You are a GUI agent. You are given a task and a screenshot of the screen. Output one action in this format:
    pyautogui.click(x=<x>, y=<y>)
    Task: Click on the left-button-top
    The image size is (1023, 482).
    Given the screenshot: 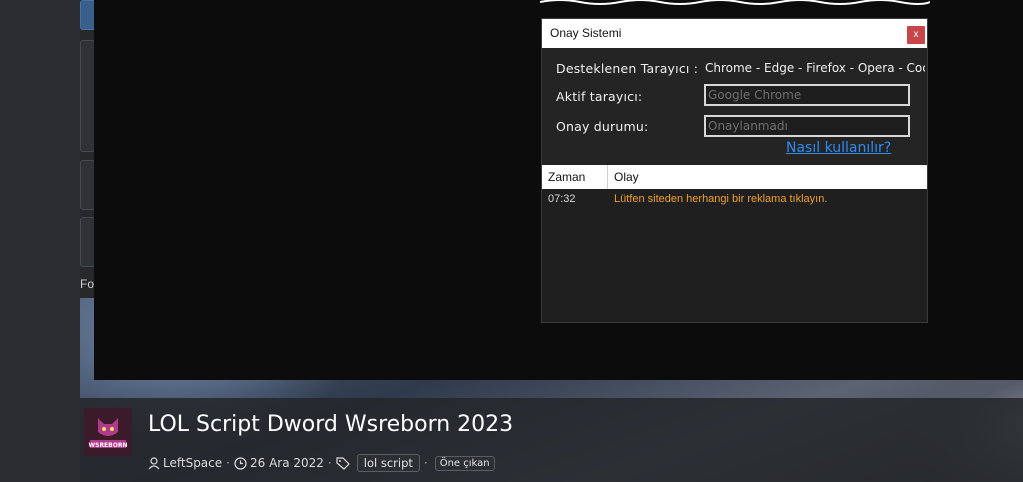 What is the action you would take?
    pyautogui.click(x=87, y=15)
    